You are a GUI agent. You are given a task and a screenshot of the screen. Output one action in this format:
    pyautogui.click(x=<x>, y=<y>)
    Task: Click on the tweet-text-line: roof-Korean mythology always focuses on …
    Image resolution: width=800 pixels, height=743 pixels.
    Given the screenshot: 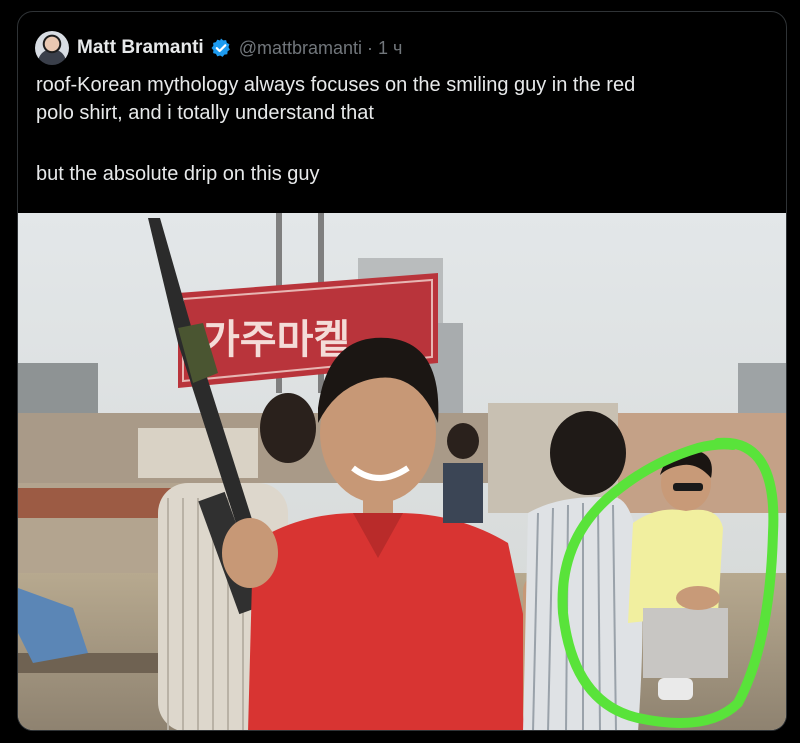 What is the action you would take?
    pyautogui.click(x=336, y=85)
    